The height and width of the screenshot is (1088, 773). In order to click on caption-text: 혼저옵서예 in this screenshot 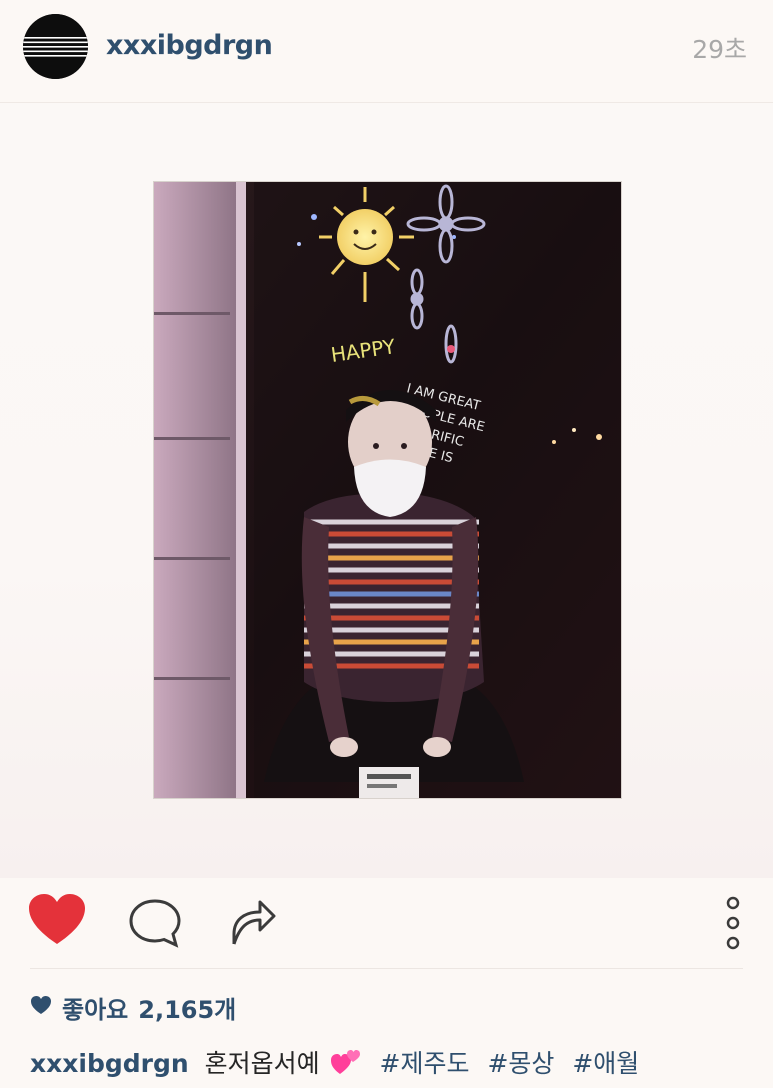, I will do `click(262, 1063)`.